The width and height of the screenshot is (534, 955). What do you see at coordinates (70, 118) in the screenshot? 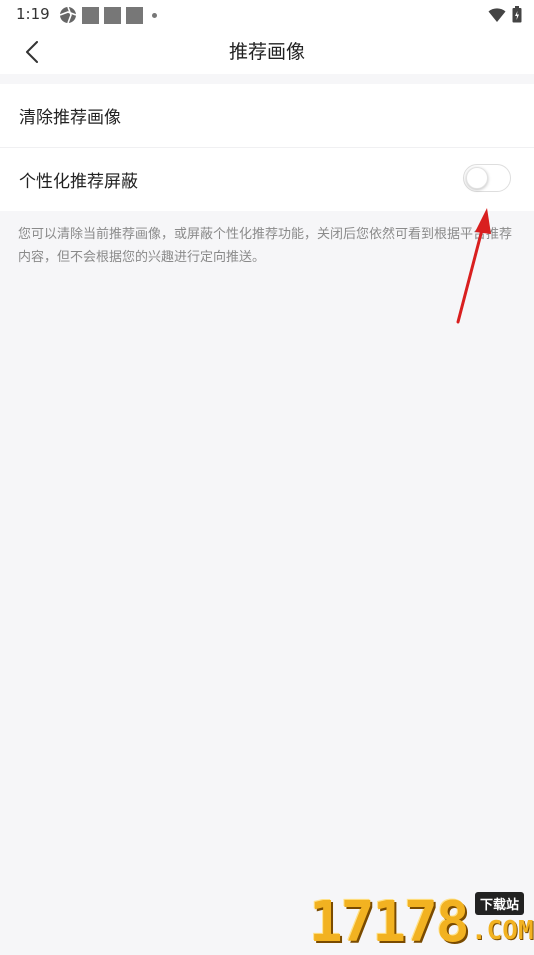
I see `clear-recommendation-profile-label: 清除推荐画像` at bounding box center [70, 118].